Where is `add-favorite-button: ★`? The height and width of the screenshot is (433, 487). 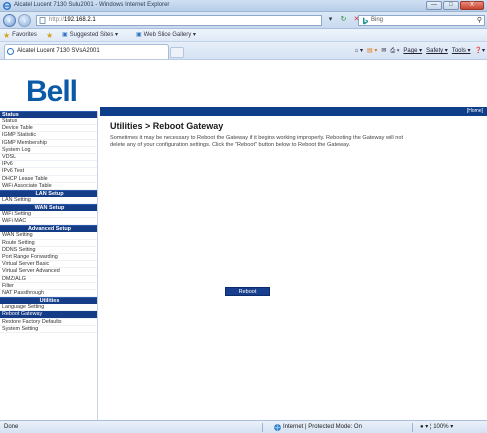 add-favorite-button: ★ is located at coordinates (49, 35).